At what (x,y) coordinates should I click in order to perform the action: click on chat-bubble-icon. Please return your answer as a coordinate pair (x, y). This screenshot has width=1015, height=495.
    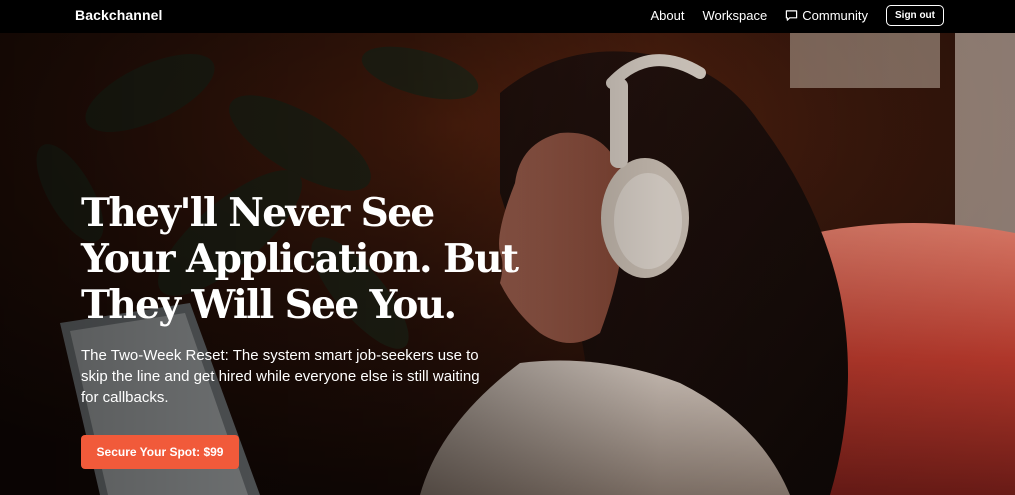
    Looking at the image, I should click on (792, 15).